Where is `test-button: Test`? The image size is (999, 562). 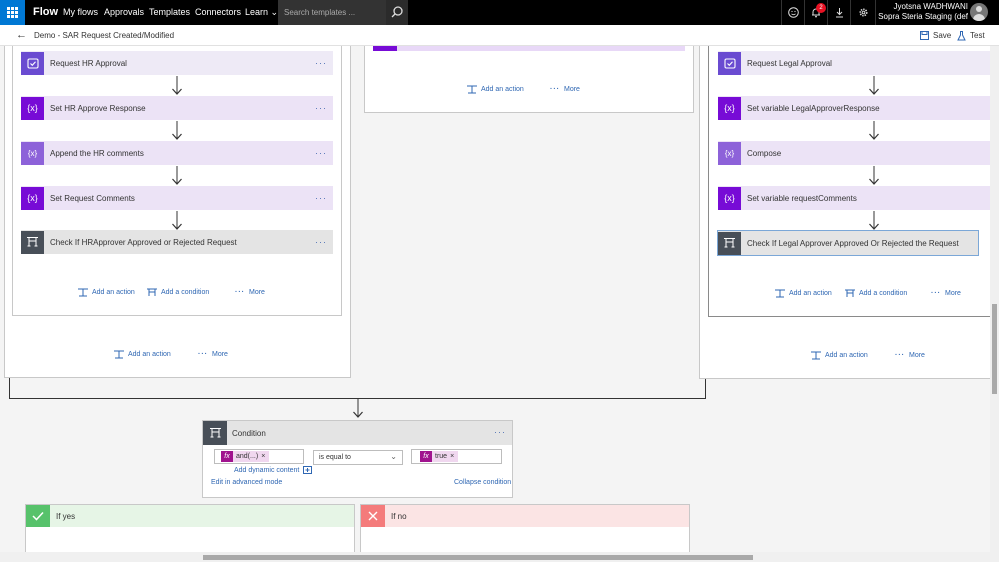
test-button: Test is located at coordinates (971, 35).